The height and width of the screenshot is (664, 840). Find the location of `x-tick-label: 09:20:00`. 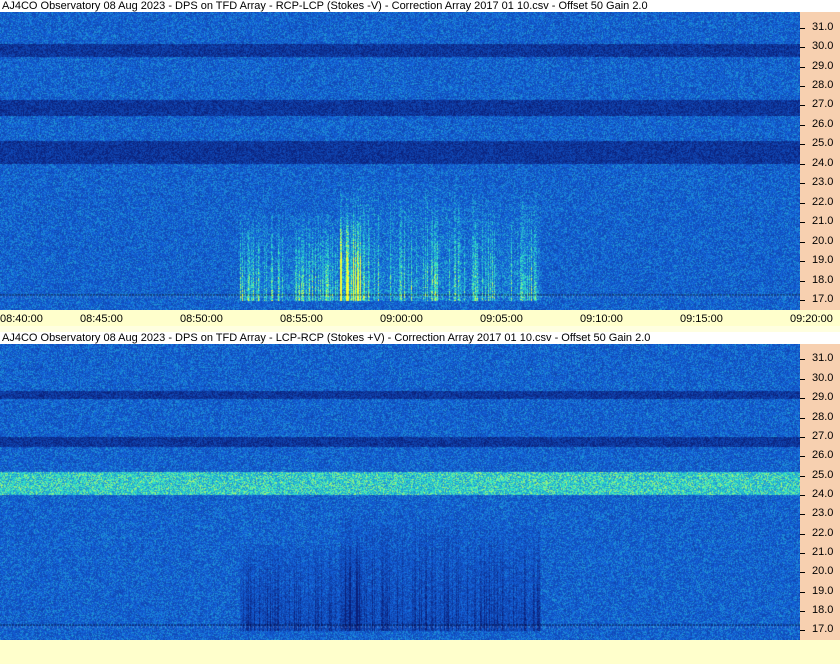

x-tick-label: 09:20:00 is located at coordinates (811, 319).